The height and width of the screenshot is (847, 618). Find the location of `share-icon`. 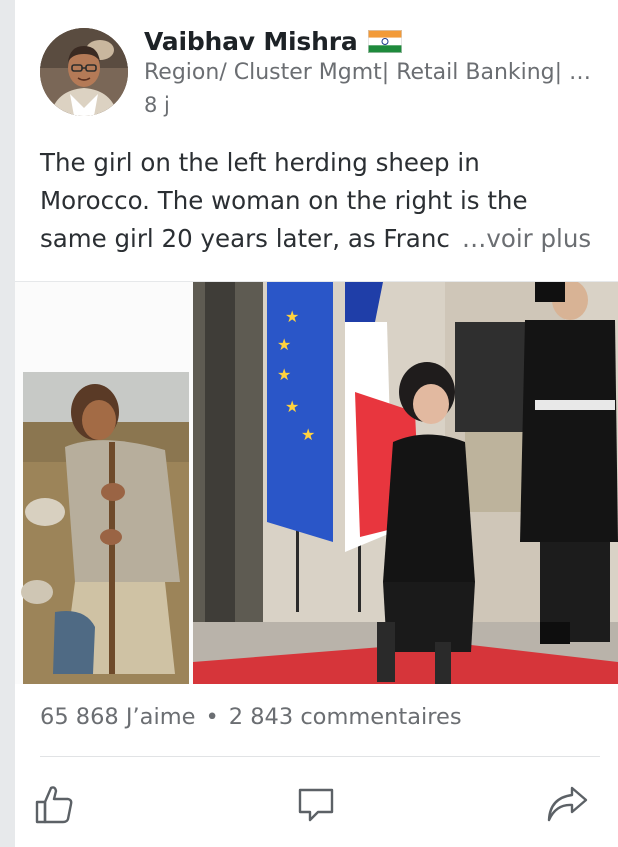

share-icon is located at coordinates (567, 806).